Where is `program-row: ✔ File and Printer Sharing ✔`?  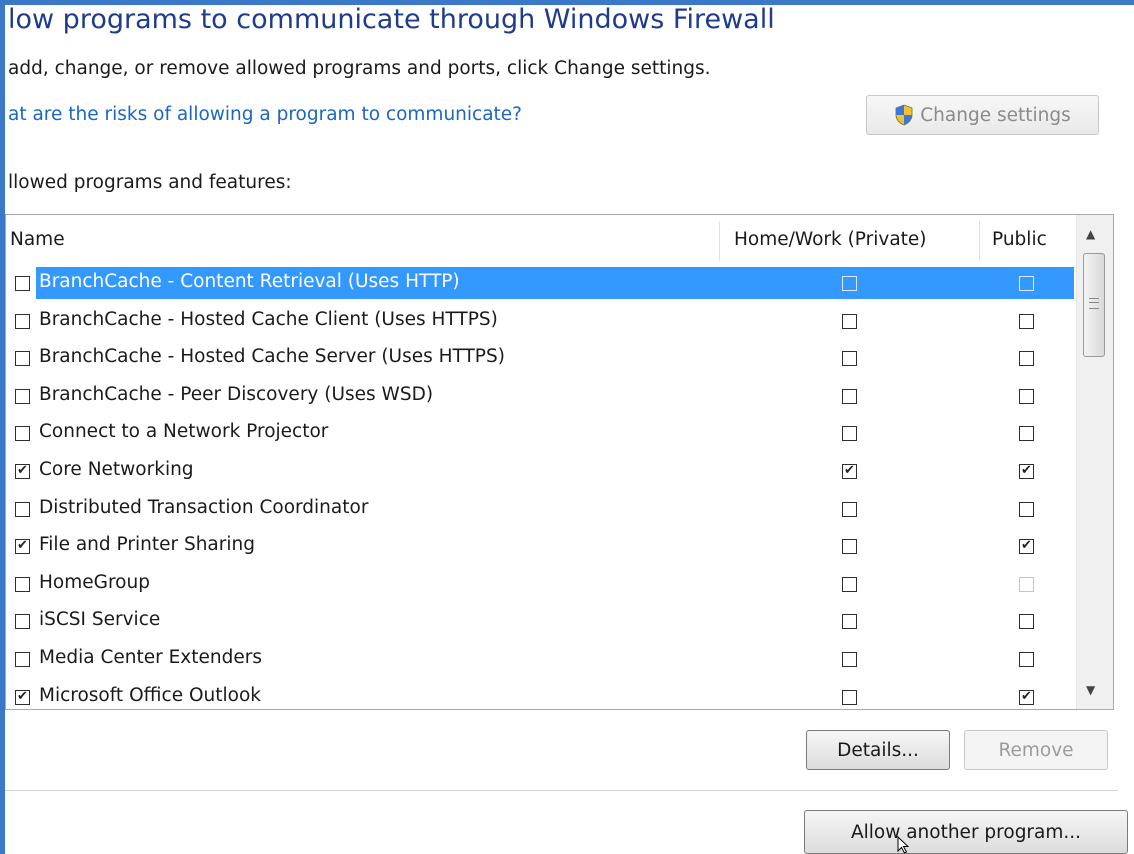 program-row: ✔ File and Printer Sharing ✔ is located at coordinates (540, 547).